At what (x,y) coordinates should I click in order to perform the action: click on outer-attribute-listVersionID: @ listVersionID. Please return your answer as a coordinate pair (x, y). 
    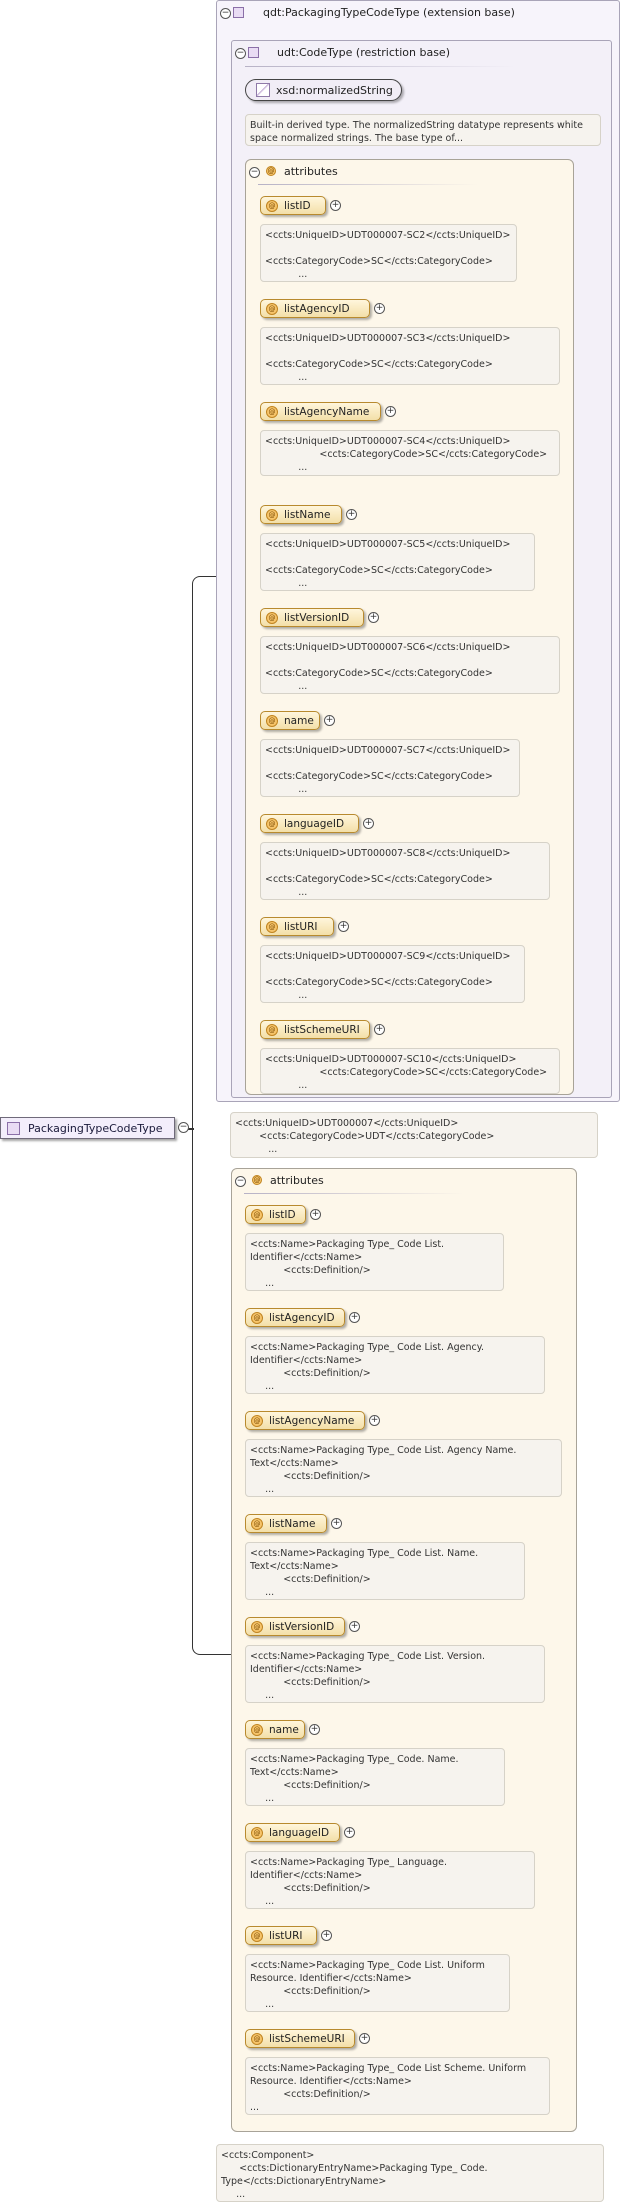
    Looking at the image, I should click on (295, 1626).